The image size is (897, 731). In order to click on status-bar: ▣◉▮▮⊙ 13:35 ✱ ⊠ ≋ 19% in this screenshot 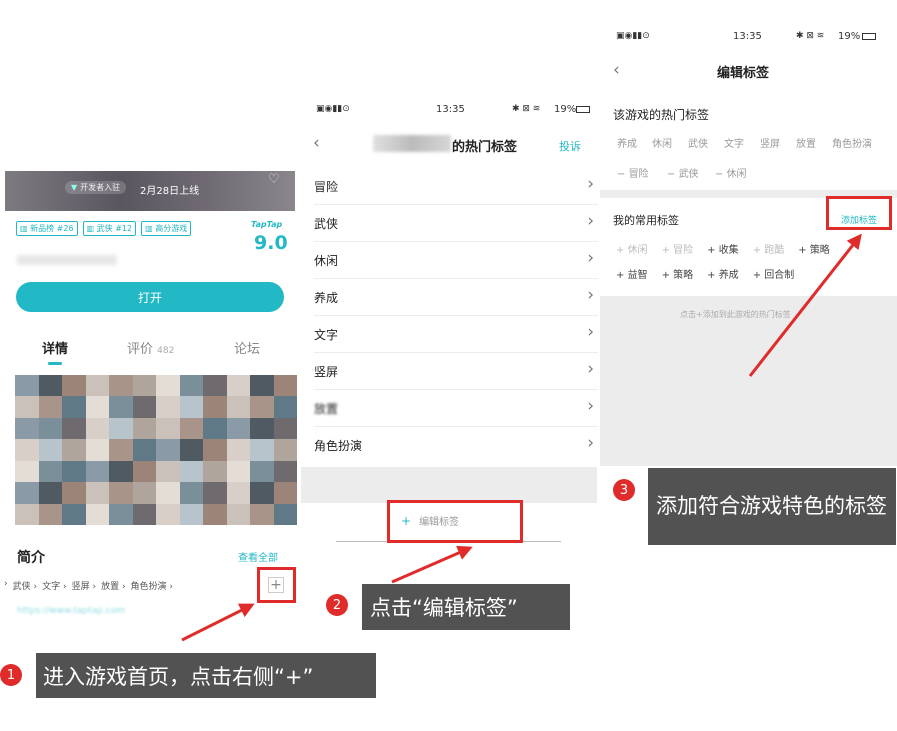, I will do `click(751, 36)`.